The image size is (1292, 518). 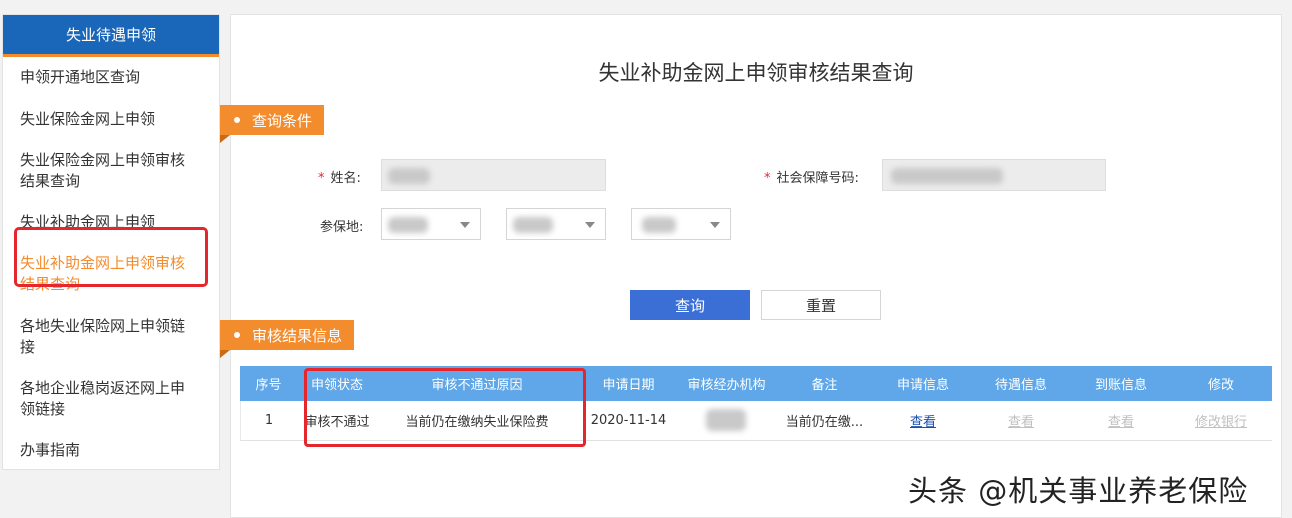 I want to click on column-header: 审核经办机构, so click(x=726, y=385).